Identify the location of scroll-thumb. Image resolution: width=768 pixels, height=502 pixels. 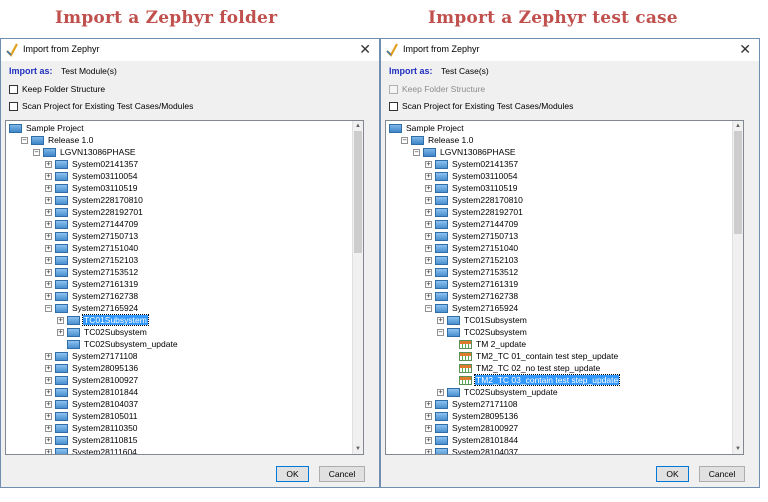
(358, 192).